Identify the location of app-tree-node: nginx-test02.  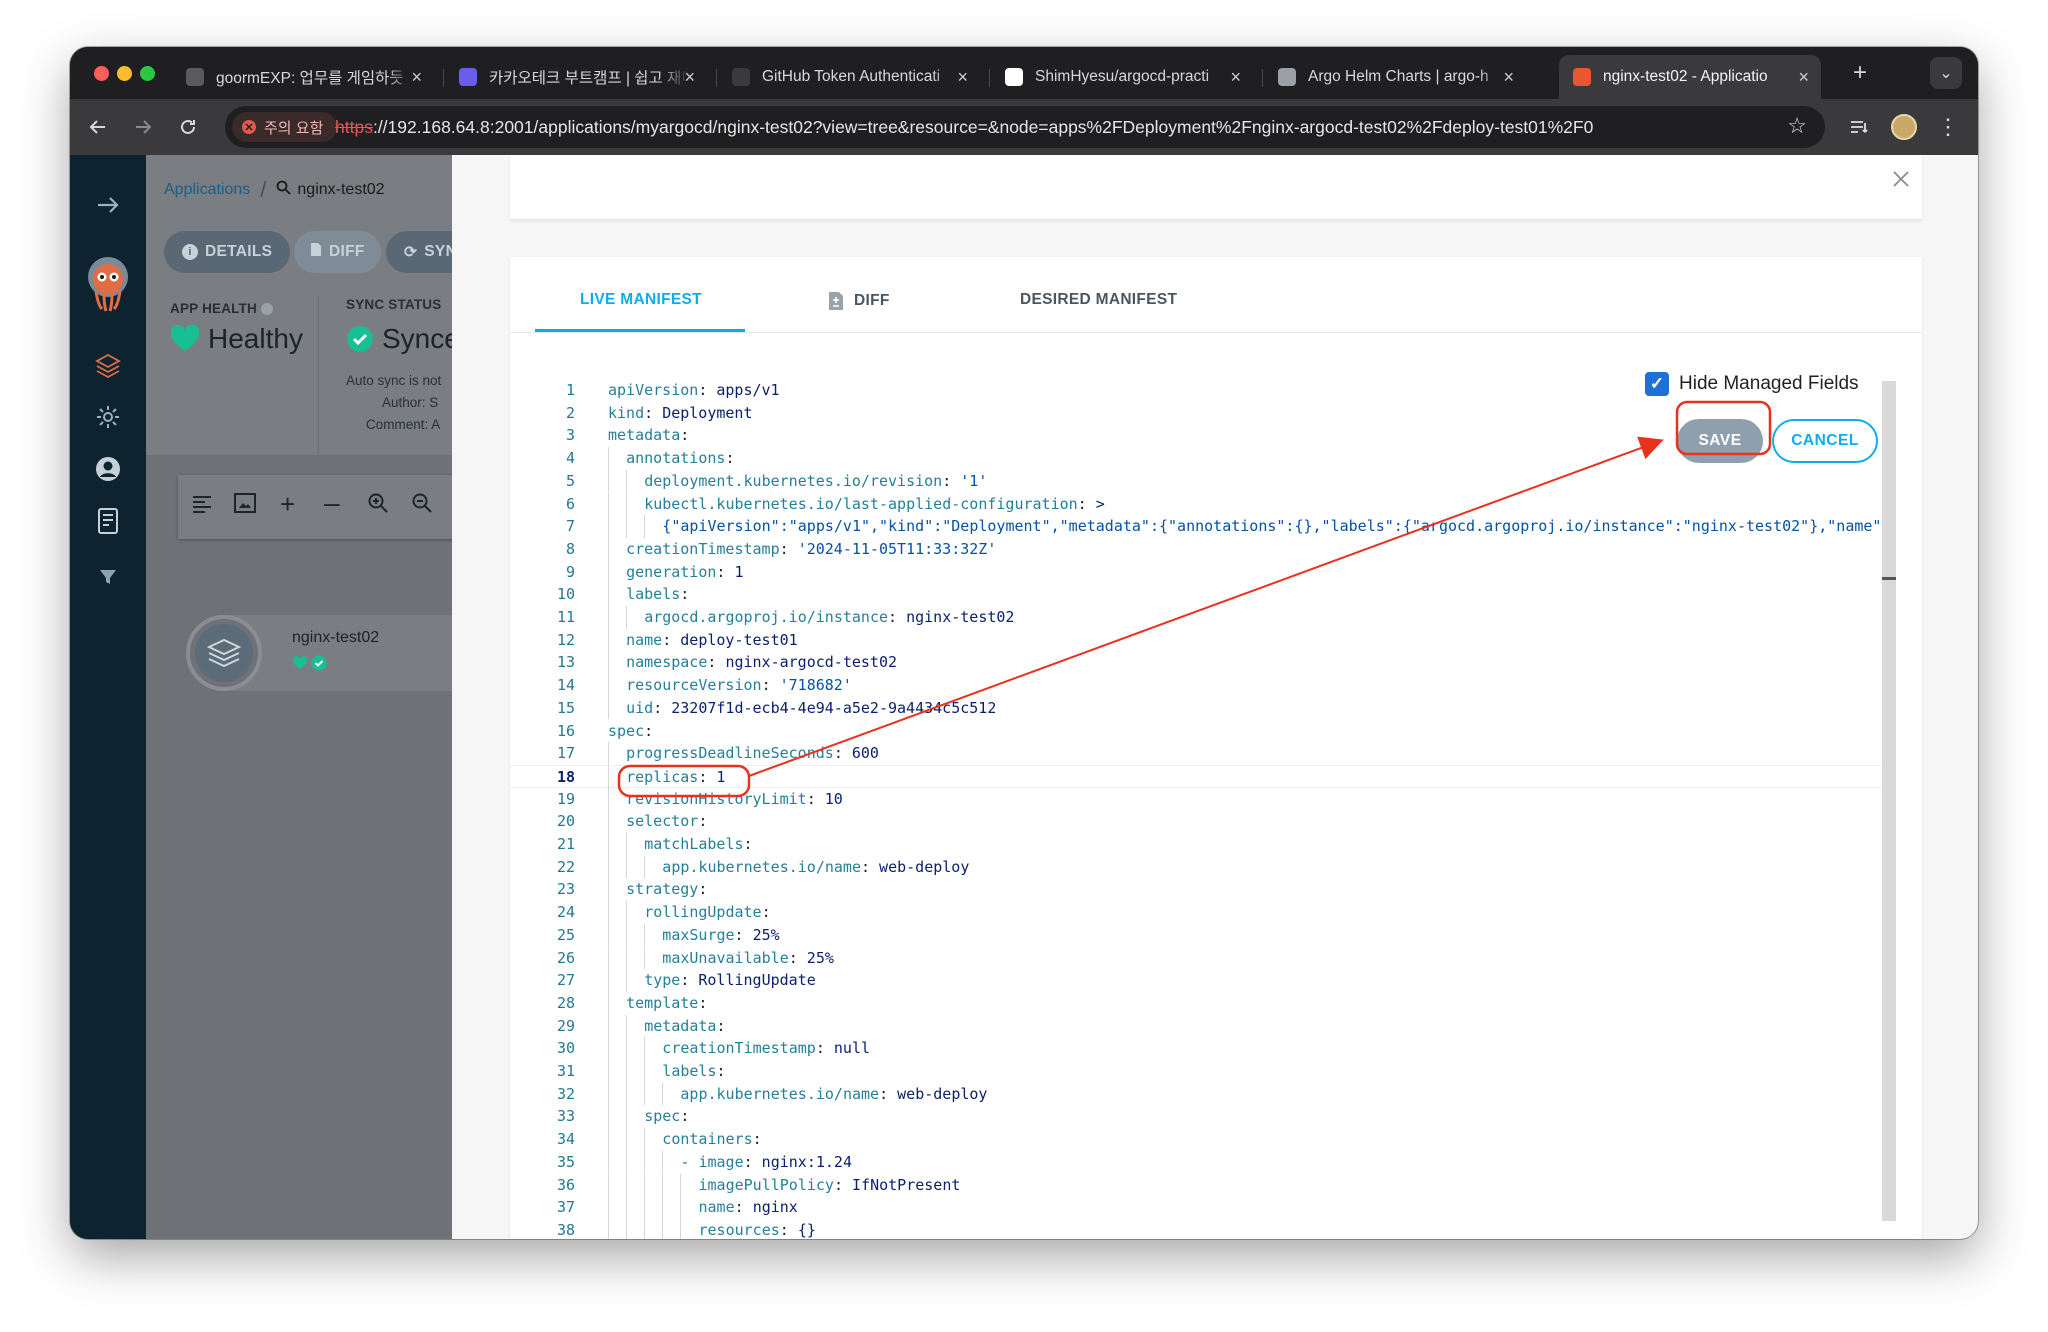
(331, 653).